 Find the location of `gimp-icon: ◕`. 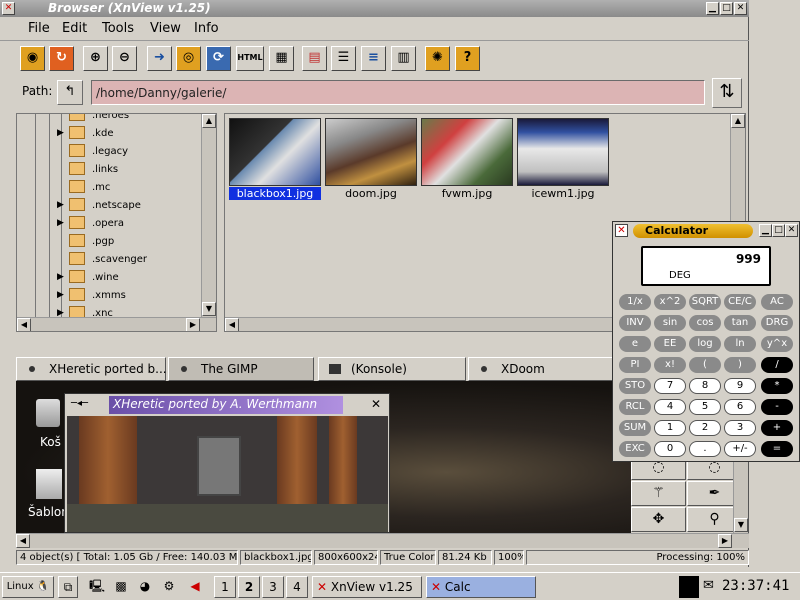

gimp-icon: ◕ is located at coordinates (145, 587).